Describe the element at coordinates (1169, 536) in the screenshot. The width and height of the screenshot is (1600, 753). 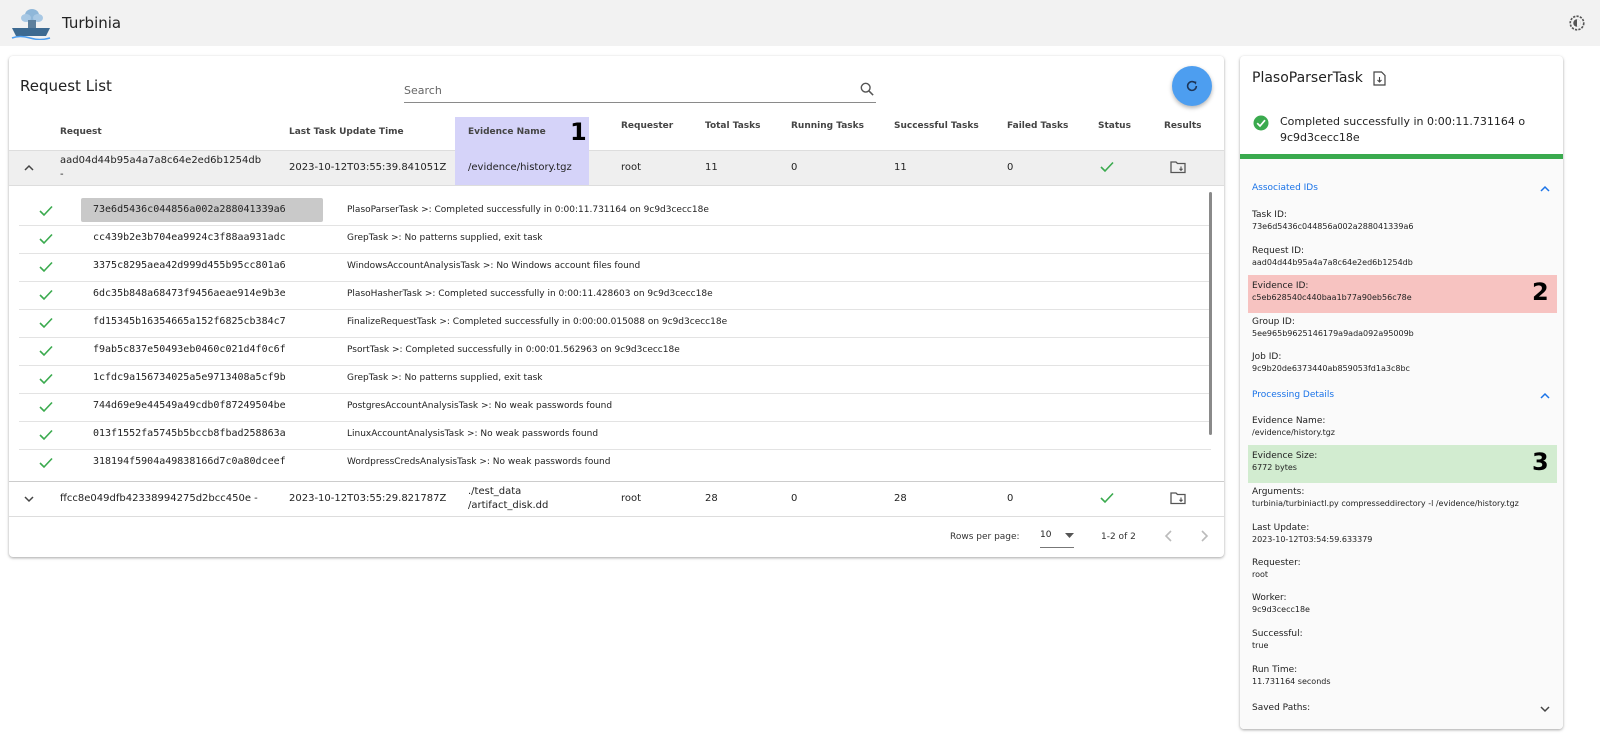
I see `chevron-left-icon` at that location.